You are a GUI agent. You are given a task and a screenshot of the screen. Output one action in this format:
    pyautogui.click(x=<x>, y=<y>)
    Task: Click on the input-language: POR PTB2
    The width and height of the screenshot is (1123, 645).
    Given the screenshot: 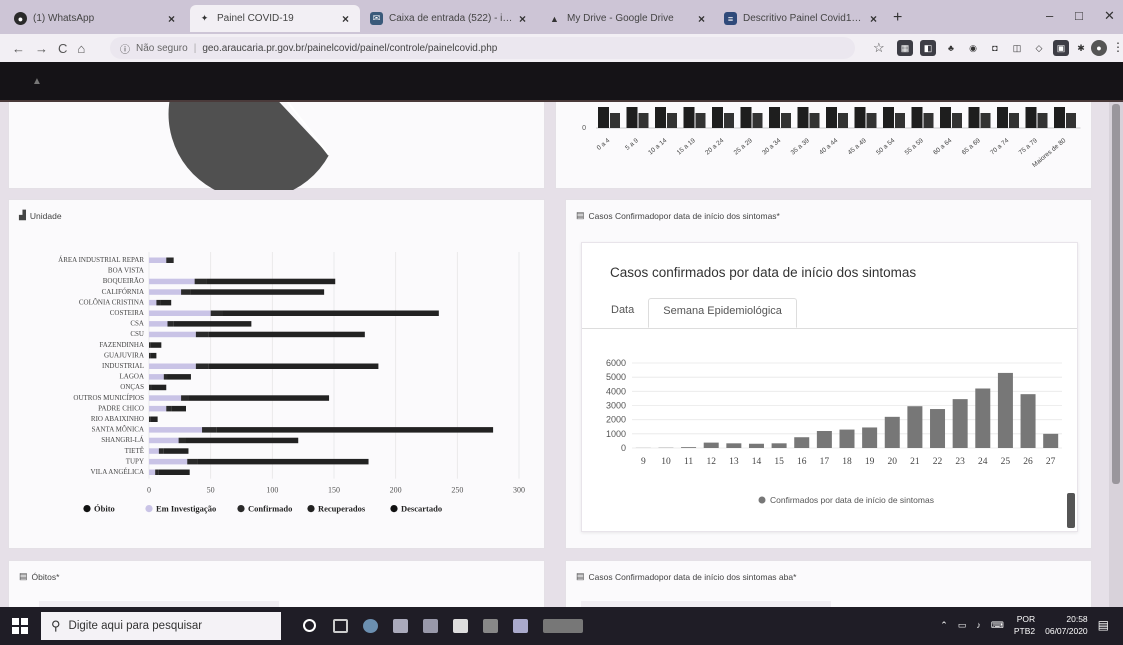 What is the action you would take?
    pyautogui.click(x=1024, y=625)
    